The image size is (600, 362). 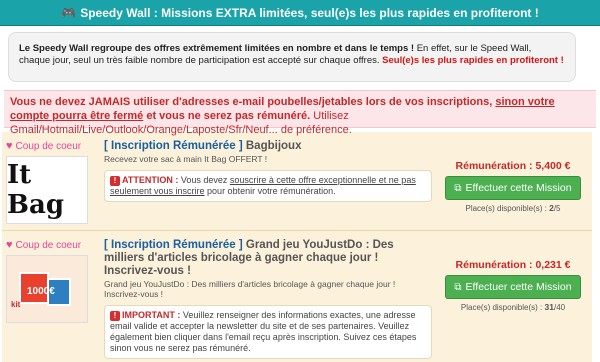 What do you see at coordinates (549, 307) in the screenshot?
I see `places-available: 31` at bounding box center [549, 307].